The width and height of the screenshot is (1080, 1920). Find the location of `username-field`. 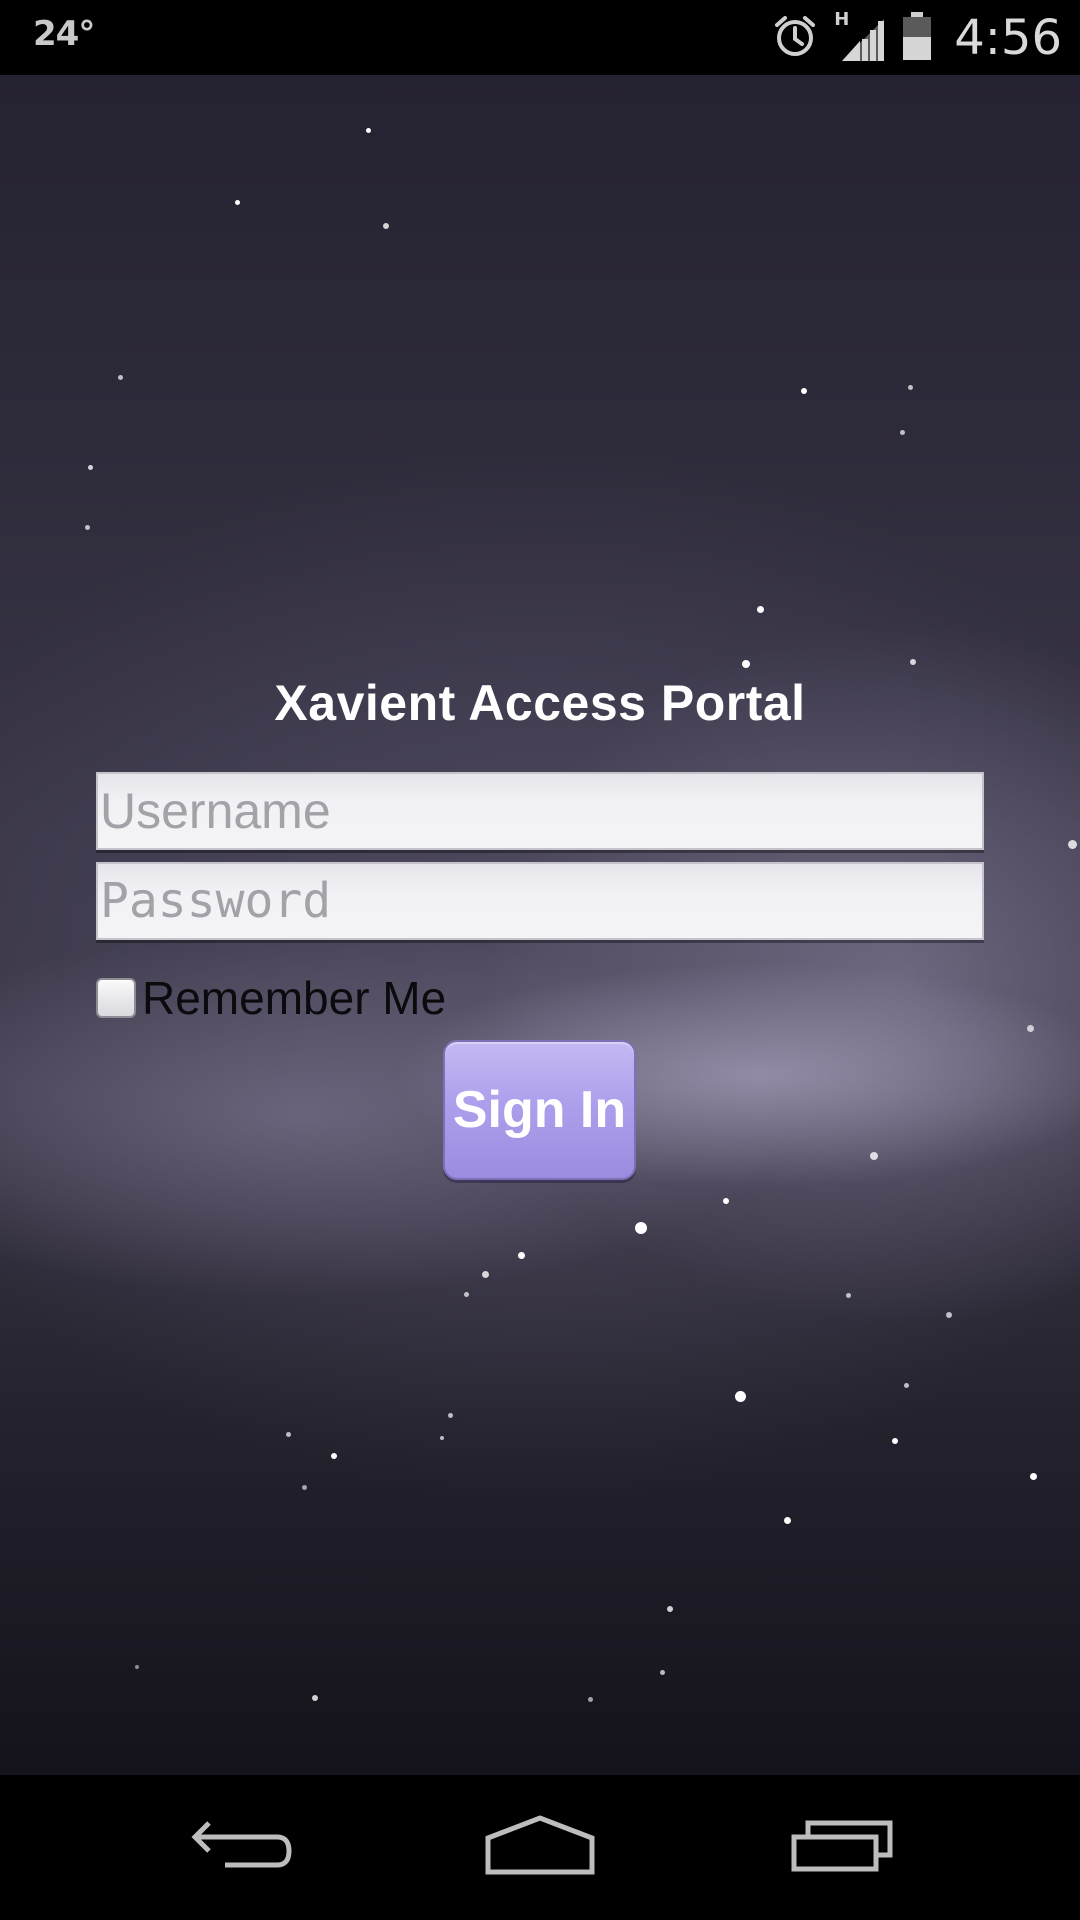

username-field is located at coordinates (540, 811).